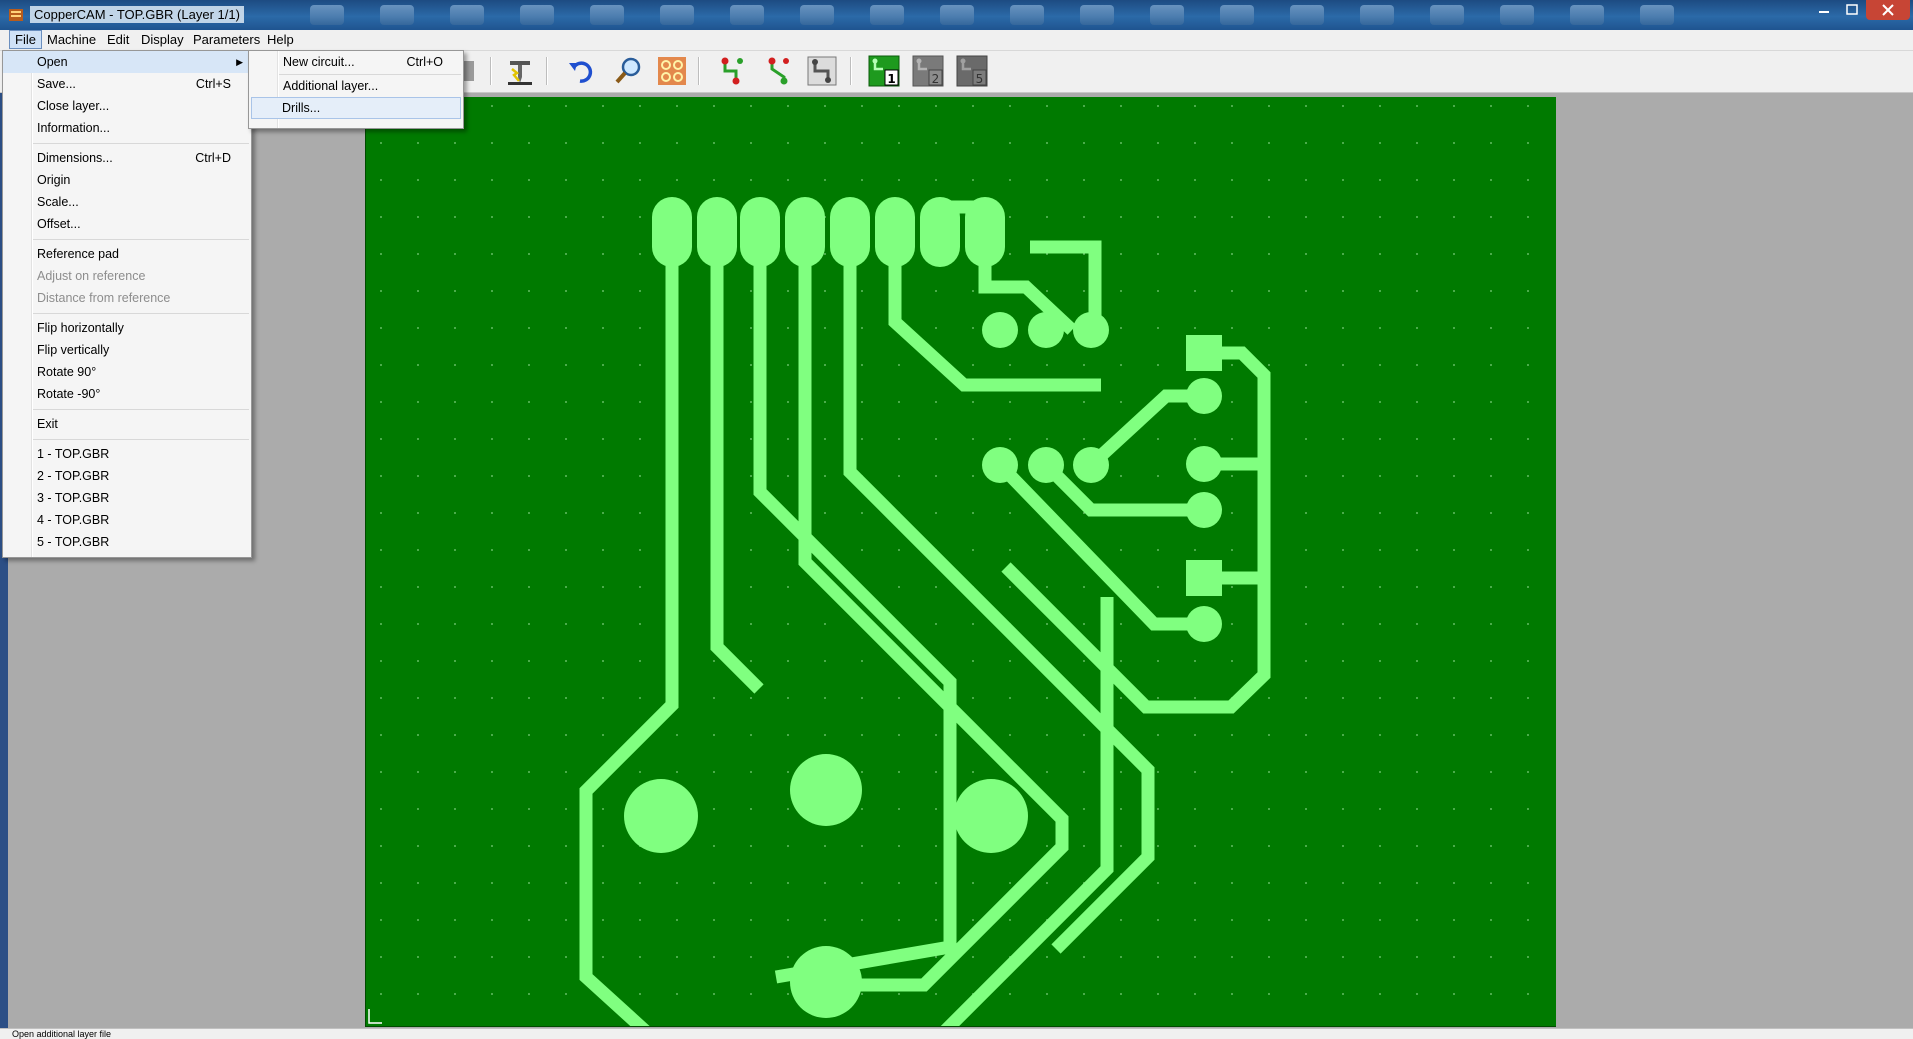 Image resolution: width=1913 pixels, height=1039 pixels. I want to click on menu-item-label: Rotate 90°, so click(67, 372).